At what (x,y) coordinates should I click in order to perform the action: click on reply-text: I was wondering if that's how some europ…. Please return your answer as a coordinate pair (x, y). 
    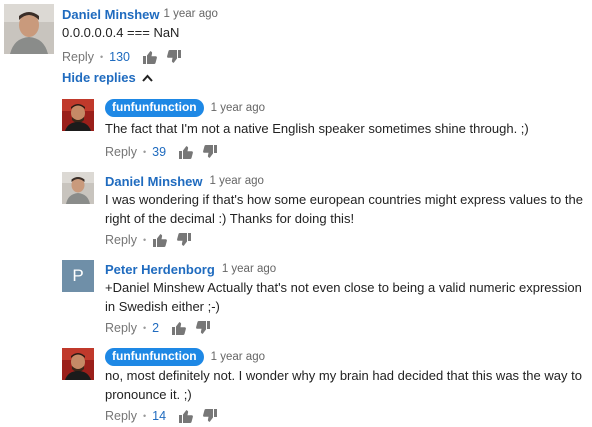
    Looking at the image, I should click on (344, 209).